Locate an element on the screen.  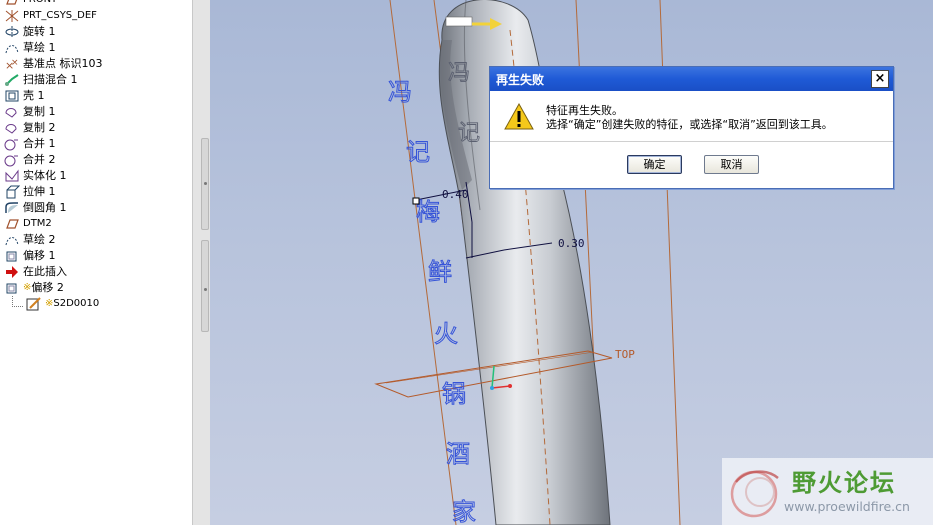
tree-item: FRONT is located at coordinates (30, 4).